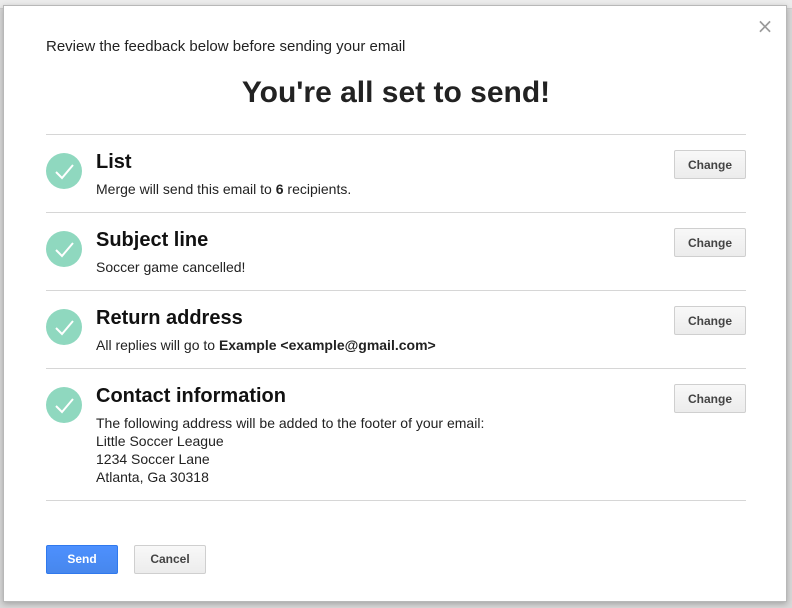 This screenshot has height=608, width=792. I want to click on cancel-button: Cancel, so click(170, 559).